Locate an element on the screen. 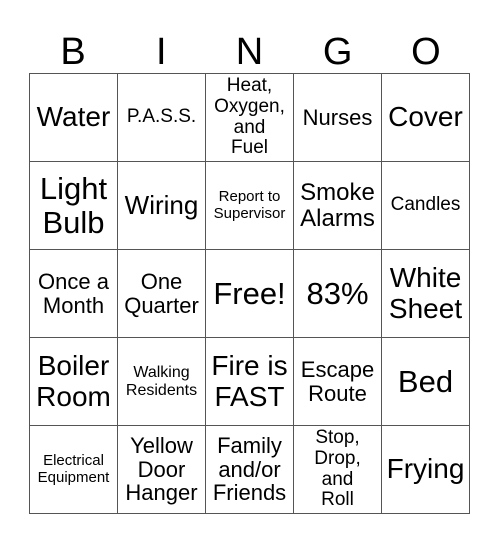 The height and width of the screenshot is (544, 500). bingo-cell: White Sheet is located at coordinates (426, 294).